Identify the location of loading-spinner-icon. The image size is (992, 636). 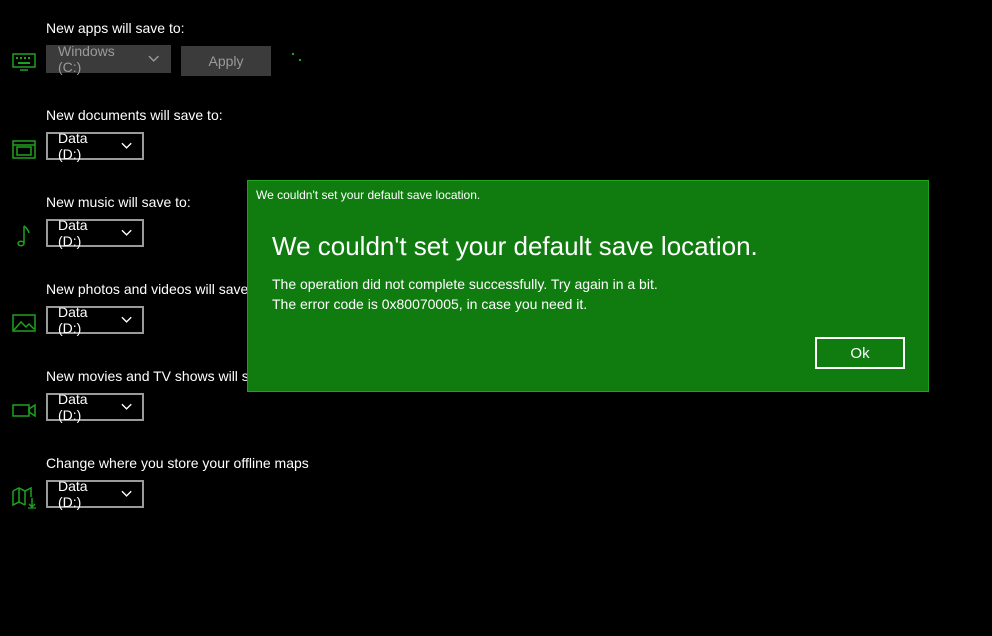
(296, 57).